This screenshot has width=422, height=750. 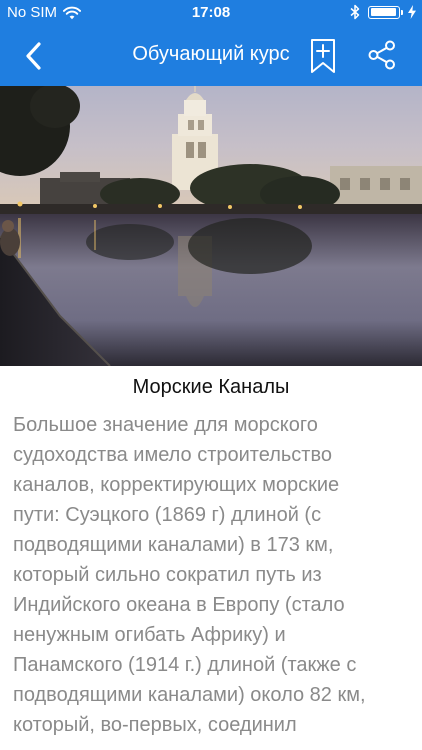 I want to click on battery-icon, so click(x=385, y=12).